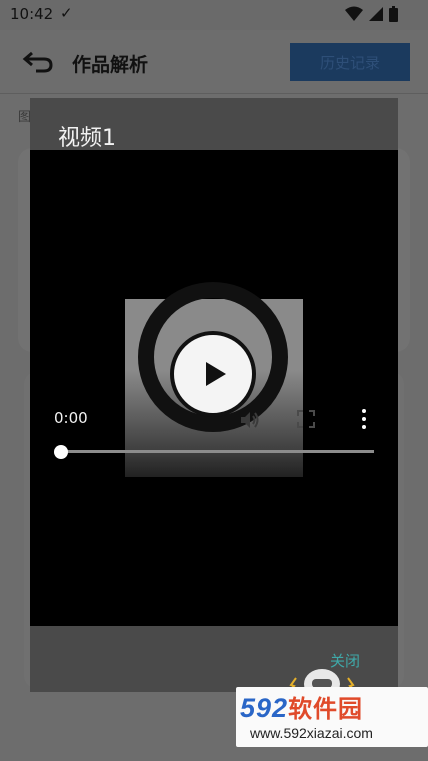  I want to click on watermark-brand: 592软件园, so click(301, 706).